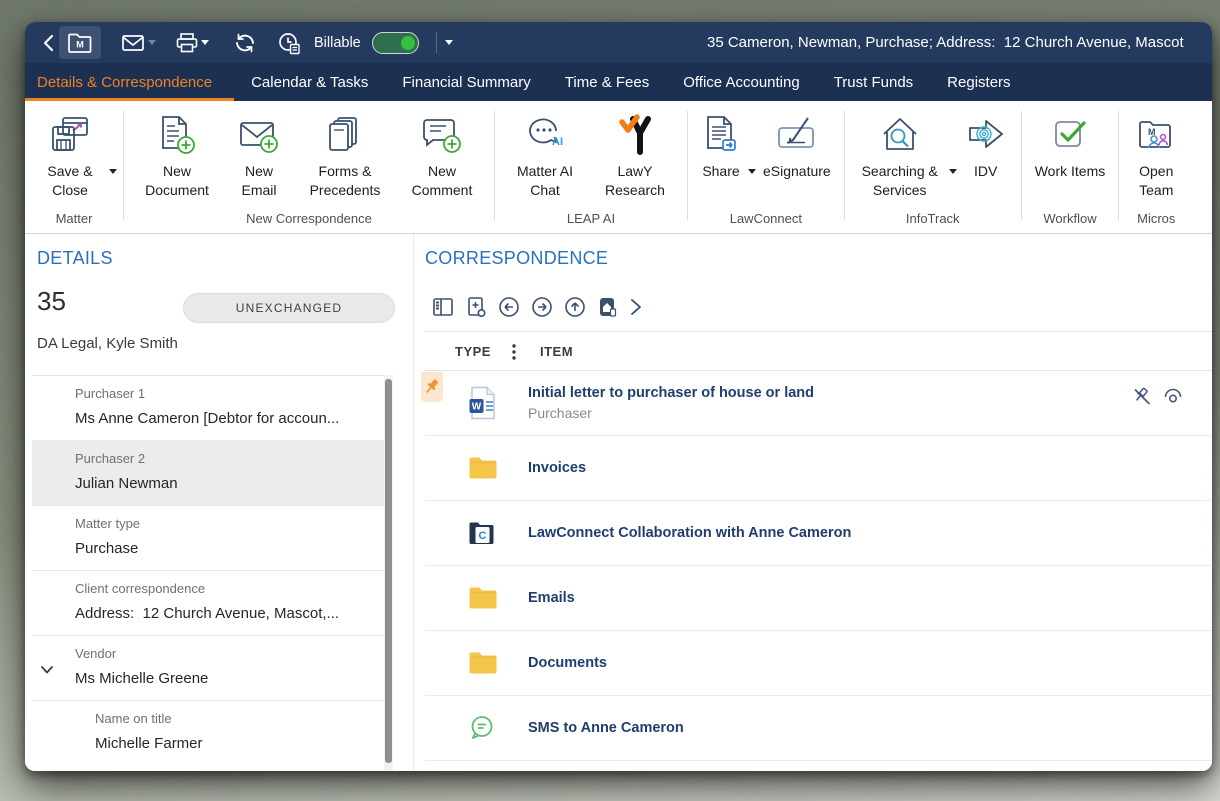 Image resolution: width=1220 pixels, height=801 pixels. I want to click on esignature-icon, so click(797, 136).